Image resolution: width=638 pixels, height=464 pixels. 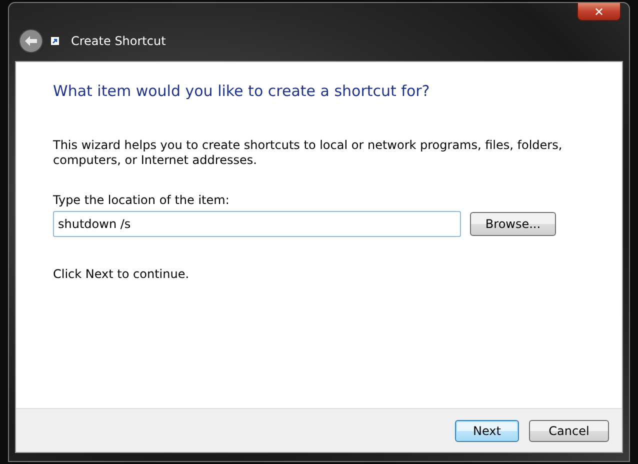 What do you see at coordinates (257, 224) in the screenshot?
I see `location-field: shutdown /s` at bounding box center [257, 224].